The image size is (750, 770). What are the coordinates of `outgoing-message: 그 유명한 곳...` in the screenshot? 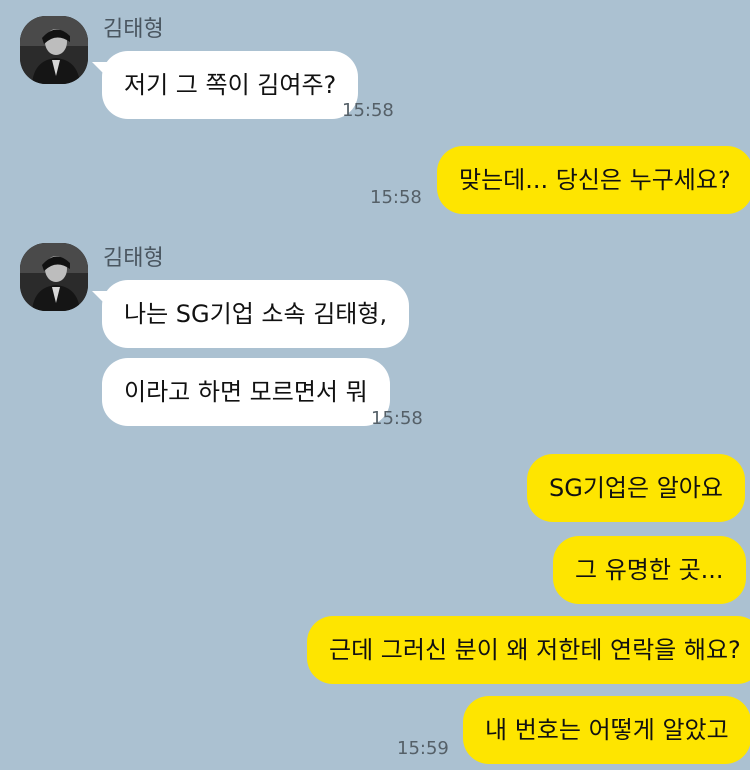 It's located at (649, 570).